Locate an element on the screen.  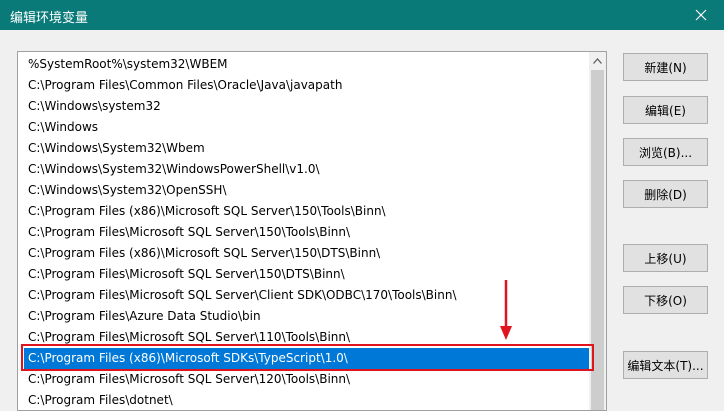
close-icon is located at coordinates (701, 15).